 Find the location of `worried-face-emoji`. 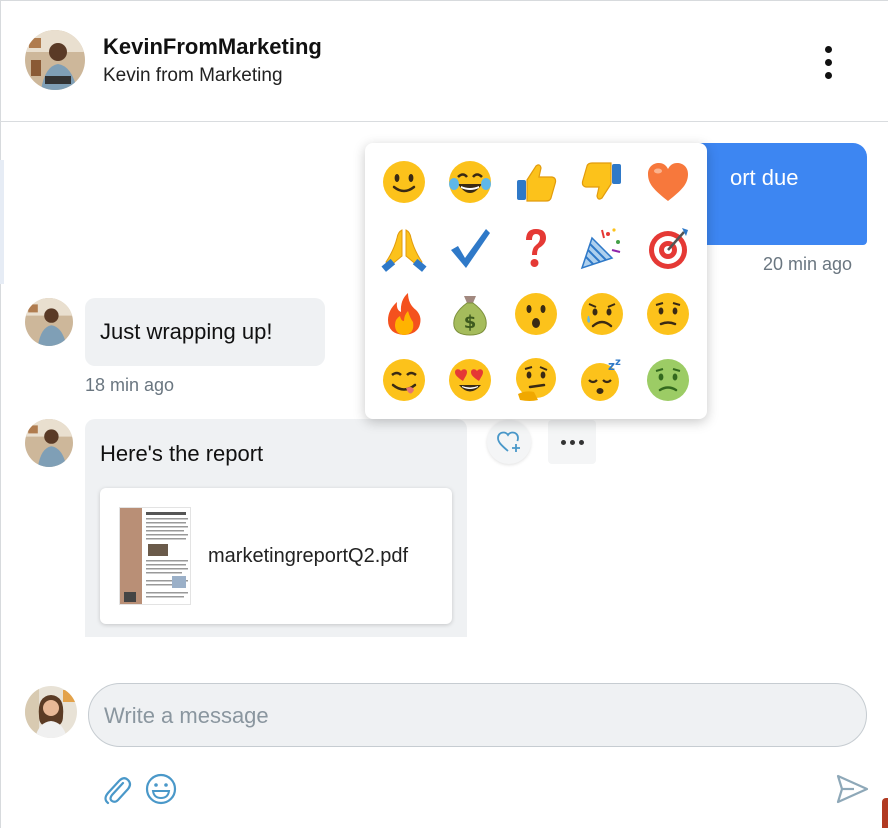

worried-face-emoji is located at coordinates (668, 314).